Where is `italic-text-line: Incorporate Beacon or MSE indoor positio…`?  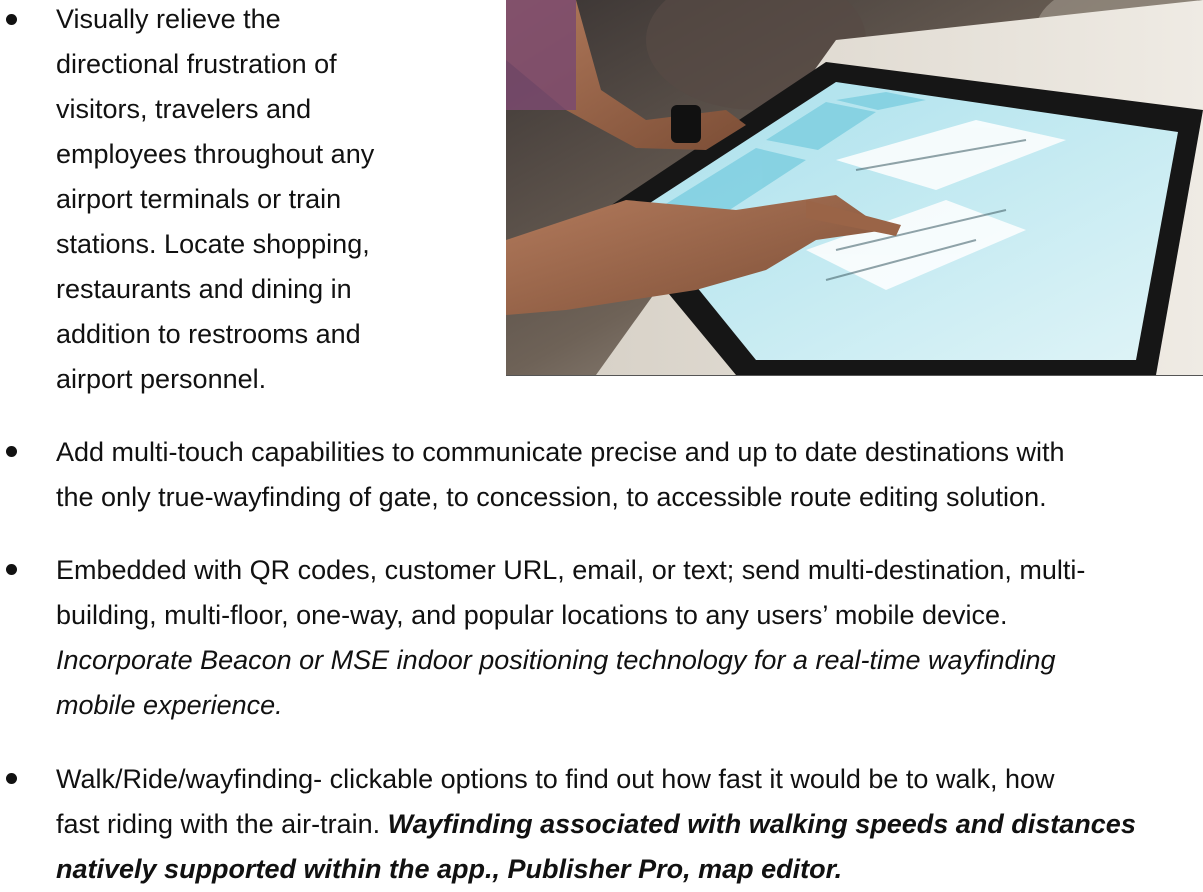 italic-text-line: Incorporate Beacon or MSE indoor positio… is located at coordinates (556, 660).